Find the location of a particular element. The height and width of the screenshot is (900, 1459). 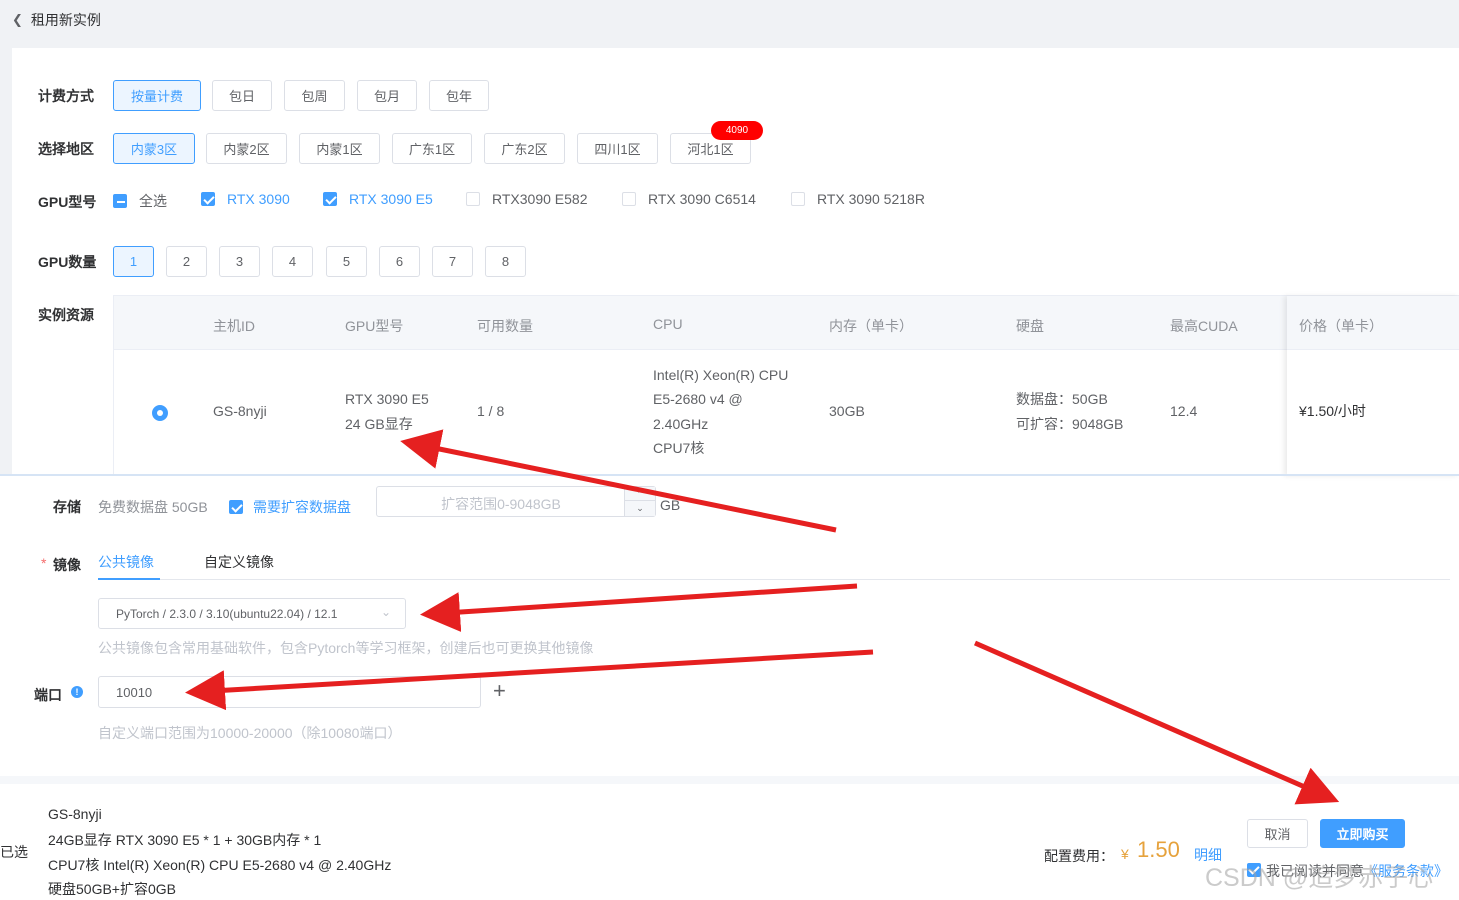

summary-disk: 硬盘50GB+扩容0GB is located at coordinates (112, 889).